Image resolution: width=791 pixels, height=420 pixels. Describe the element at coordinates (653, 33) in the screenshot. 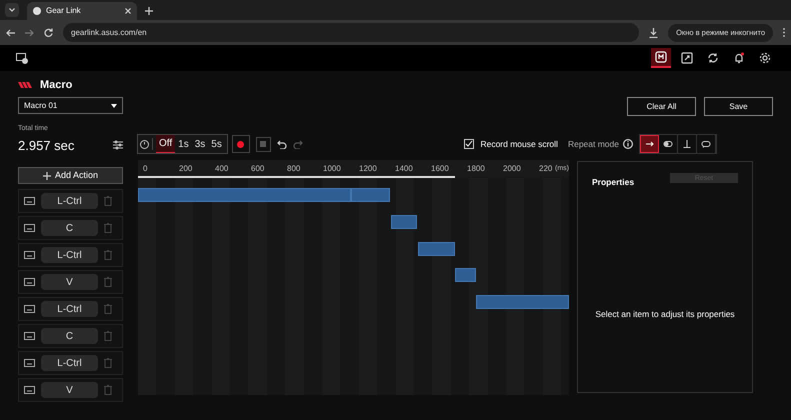

I see `download-icon` at that location.